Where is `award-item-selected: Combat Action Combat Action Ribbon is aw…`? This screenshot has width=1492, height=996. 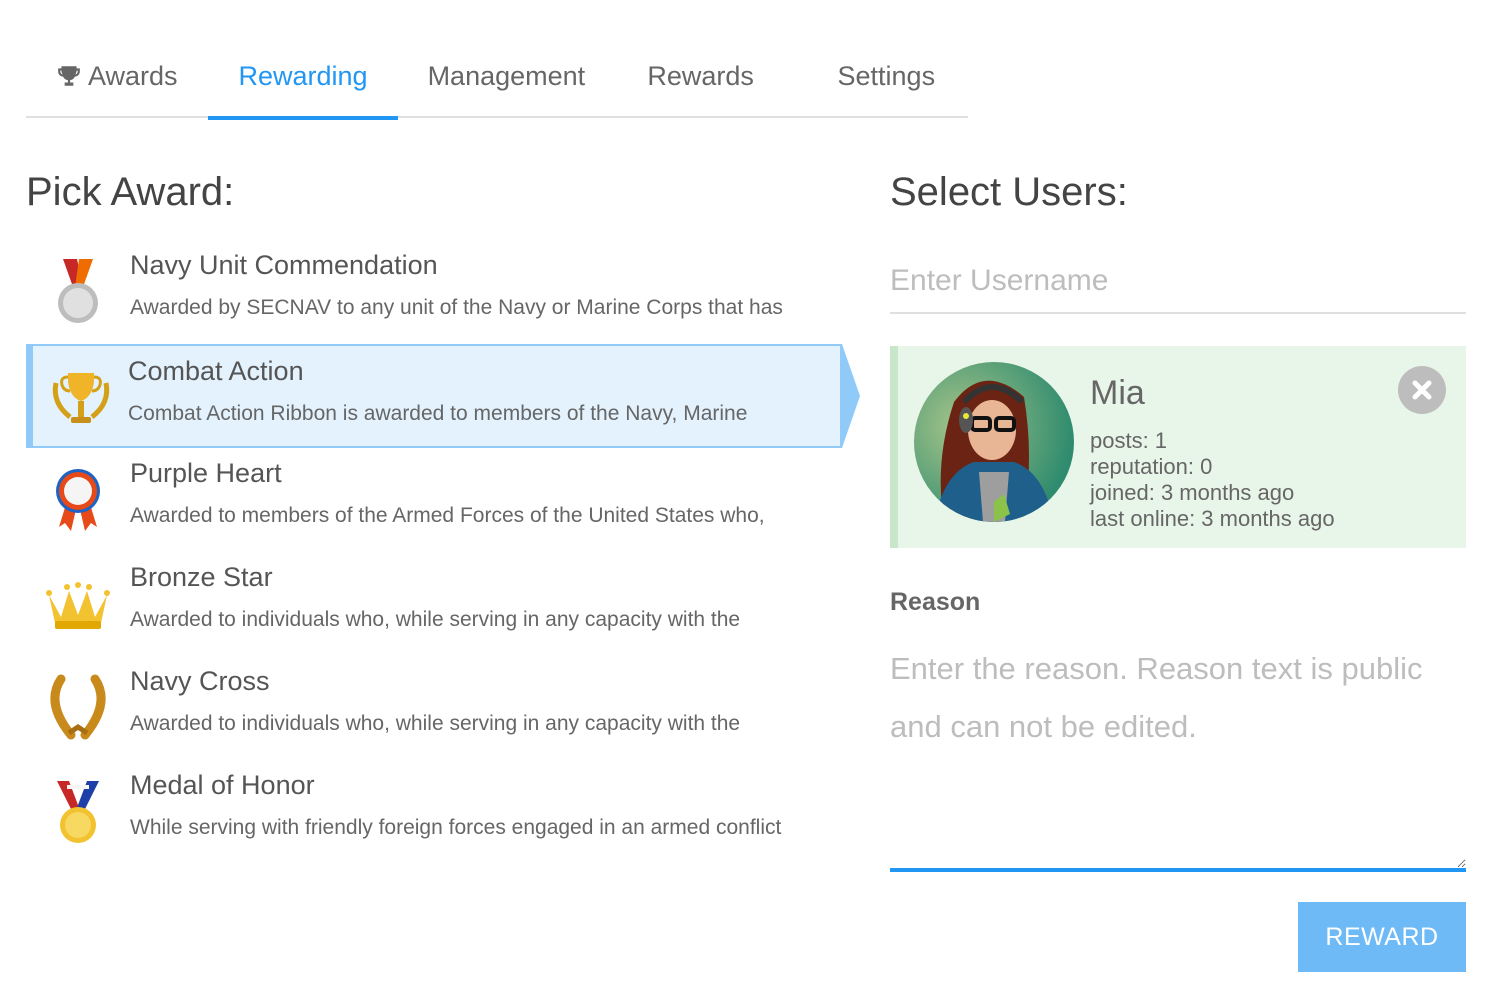
award-item-selected: Combat Action Combat Action Ribbon is aw… is located at coordinates (443, 396).